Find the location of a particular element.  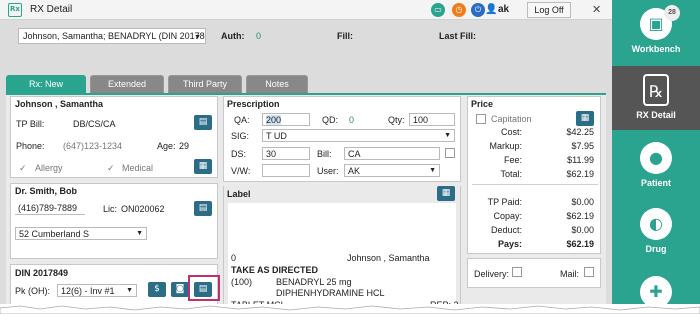

medical-notes-icon: ▦ is located at coordinates (203, 166).